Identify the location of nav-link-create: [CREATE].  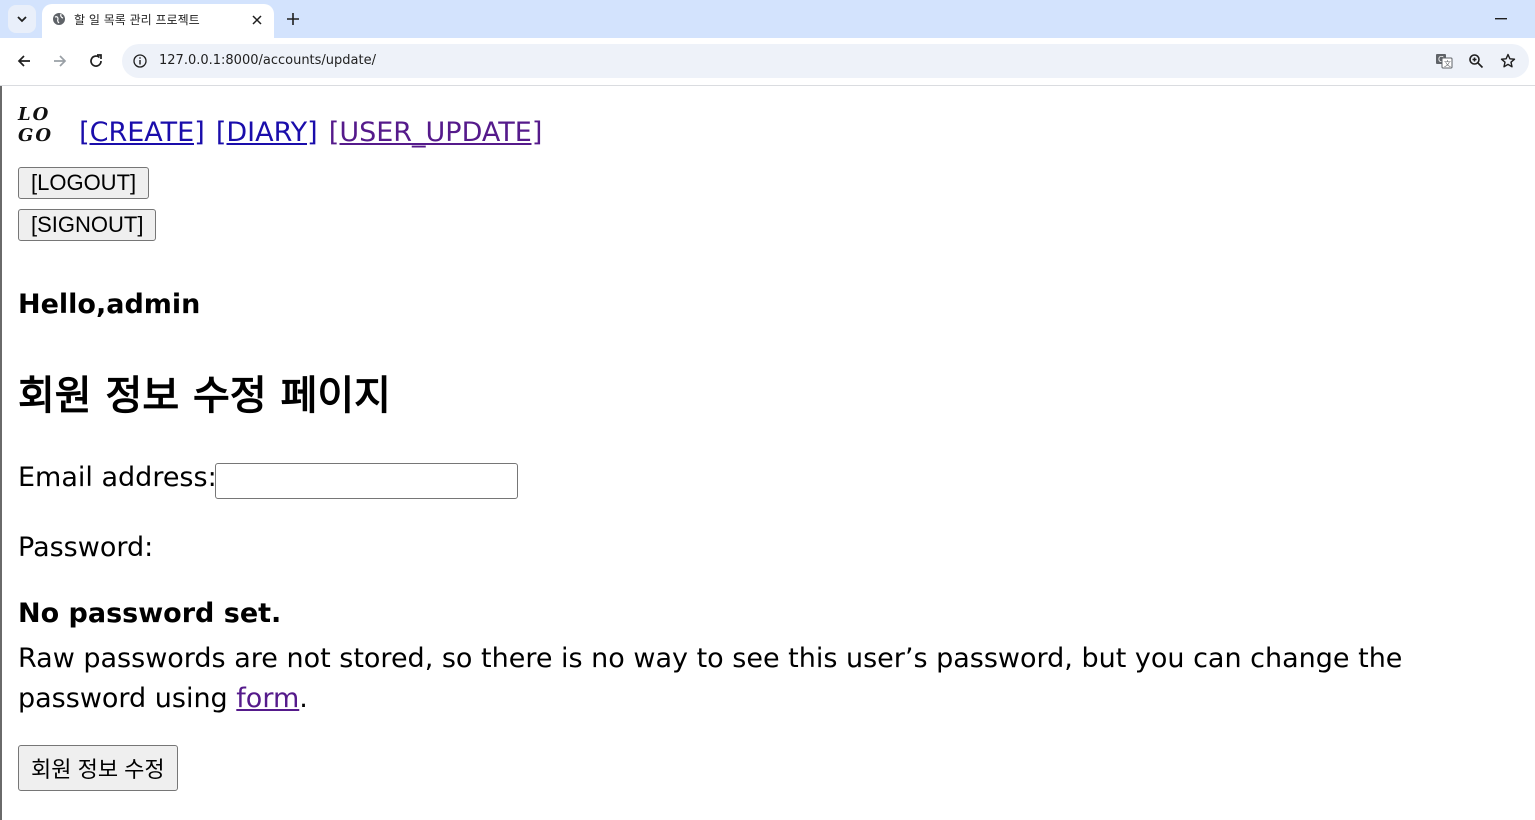
(142, 132).